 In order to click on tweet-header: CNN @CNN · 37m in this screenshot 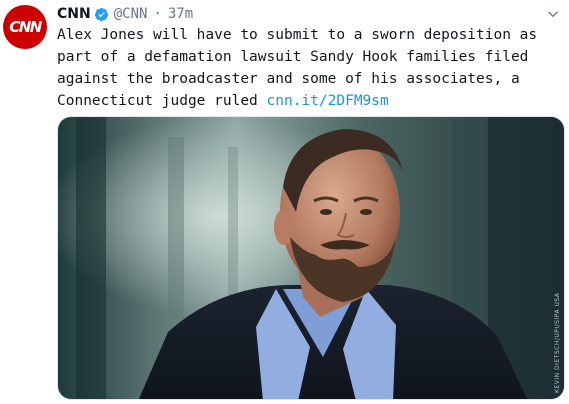, I will do `click(298, 14)`.